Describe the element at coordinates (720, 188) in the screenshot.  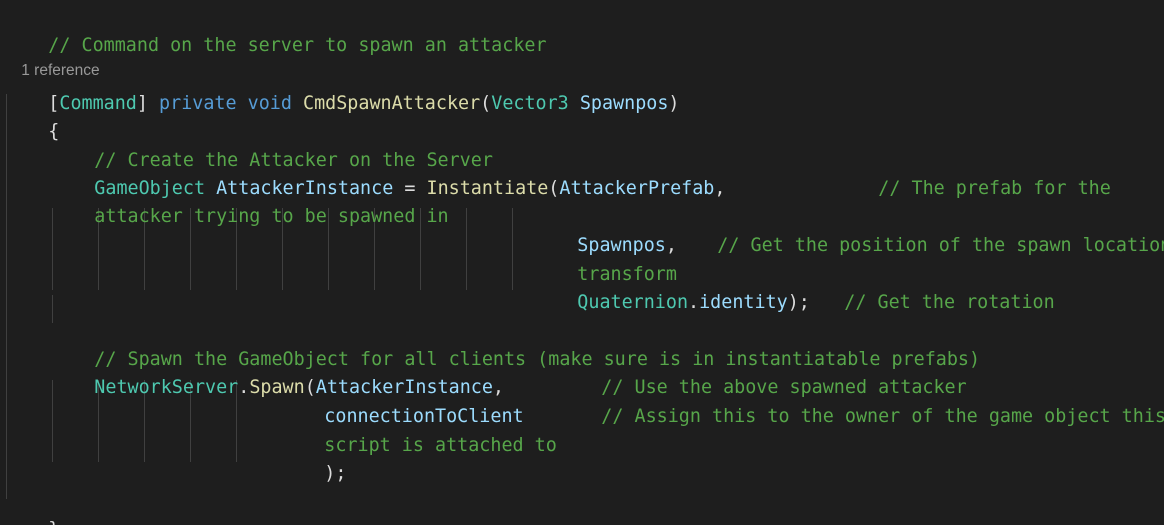
I see `comma: ,` at that location.